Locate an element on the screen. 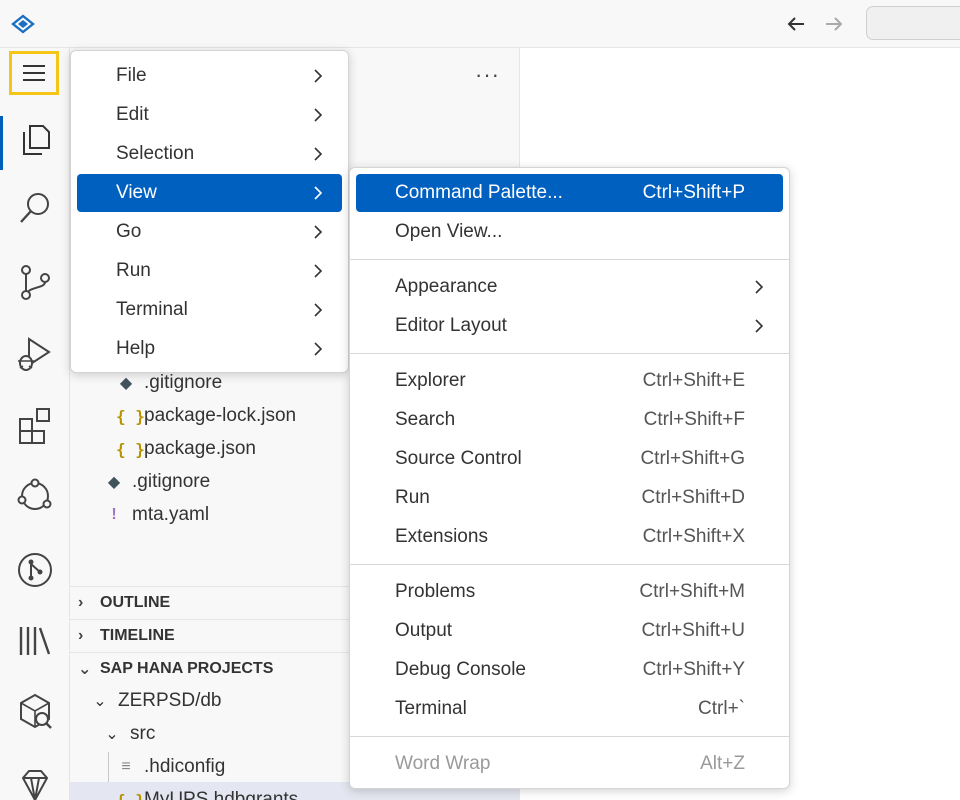 The width and height of the screenshot is (960, 800). tree-item-hdiconfig: ≡ .hdiconfig is located at coordinates (170, 767).